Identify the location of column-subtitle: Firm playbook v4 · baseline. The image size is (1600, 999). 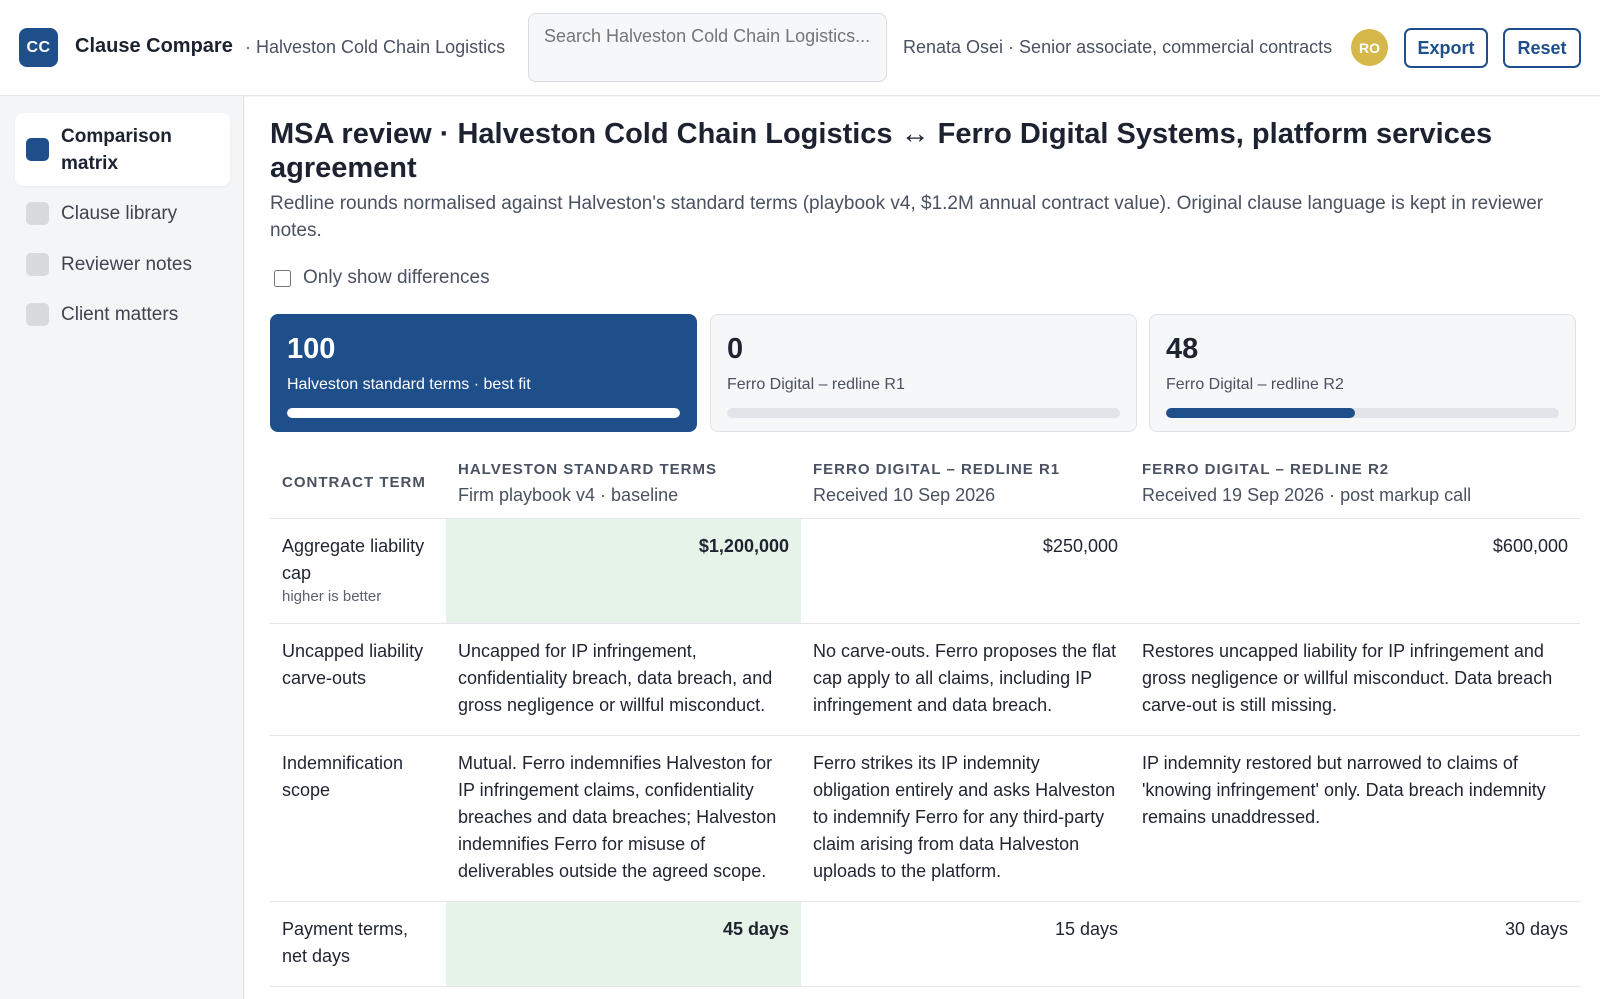
(568, 495).